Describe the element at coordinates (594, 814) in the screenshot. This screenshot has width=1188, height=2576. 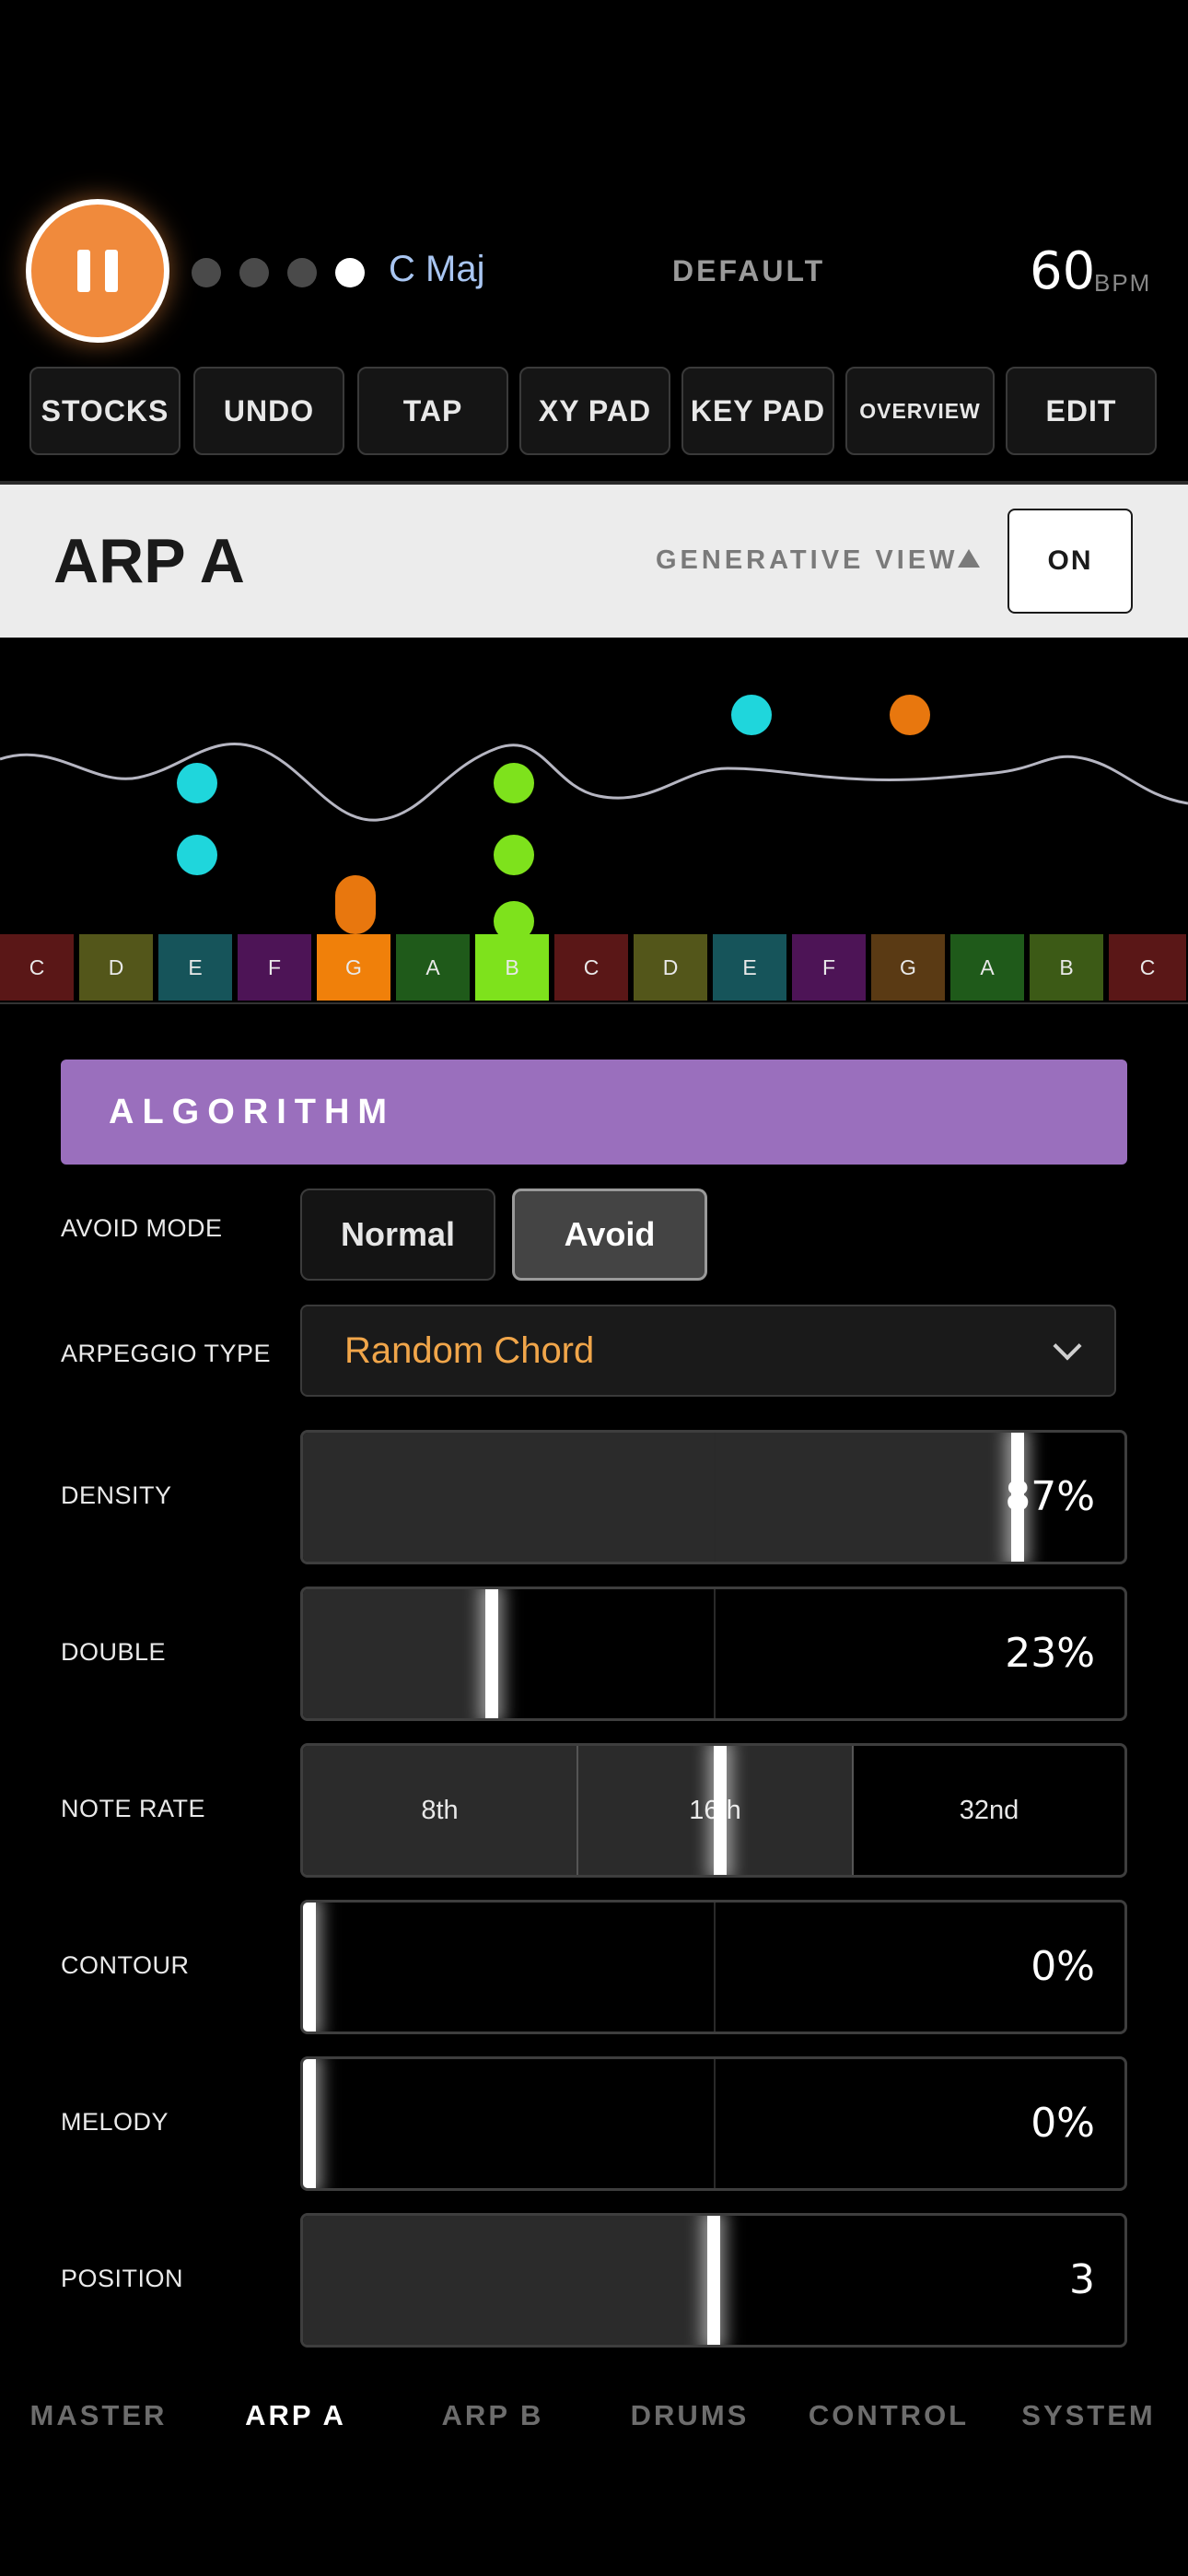
I see `generative-visualizer` at that location.